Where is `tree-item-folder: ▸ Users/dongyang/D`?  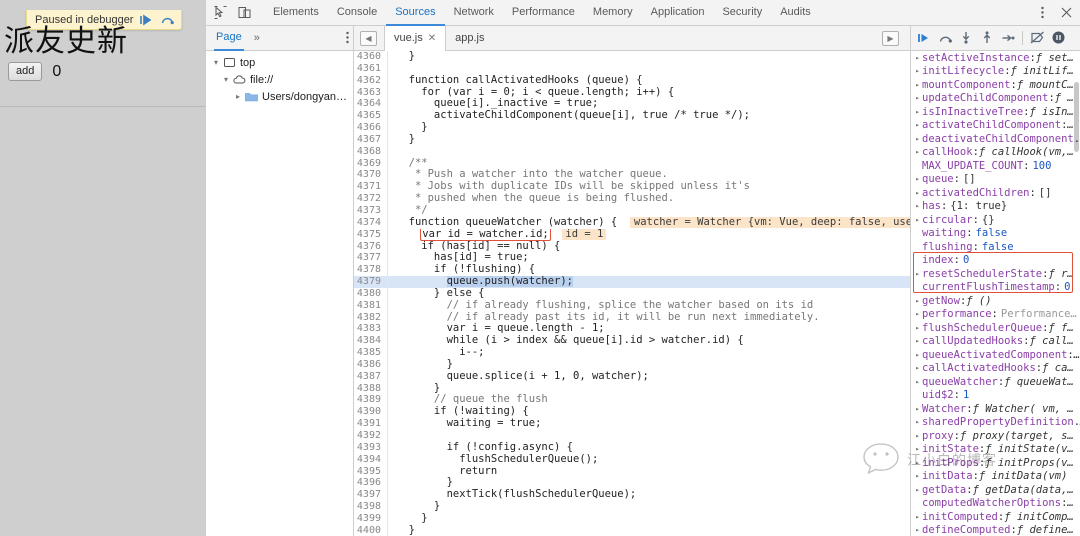 tree-item-folder: ▸ Users/dongyang/D is located at coordinates (279, 96).